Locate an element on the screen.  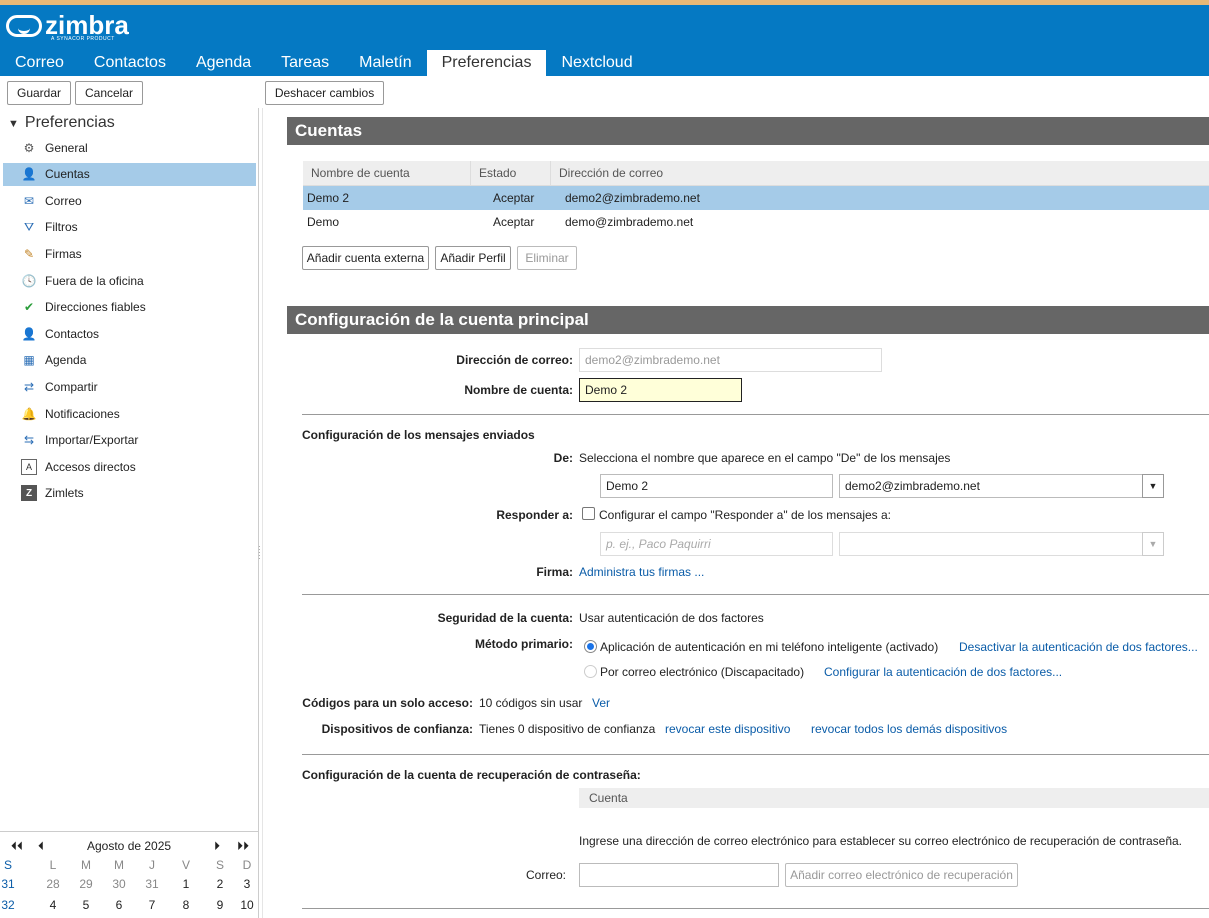
tab-maletin: Maletín is located at coordinates (385, 63).